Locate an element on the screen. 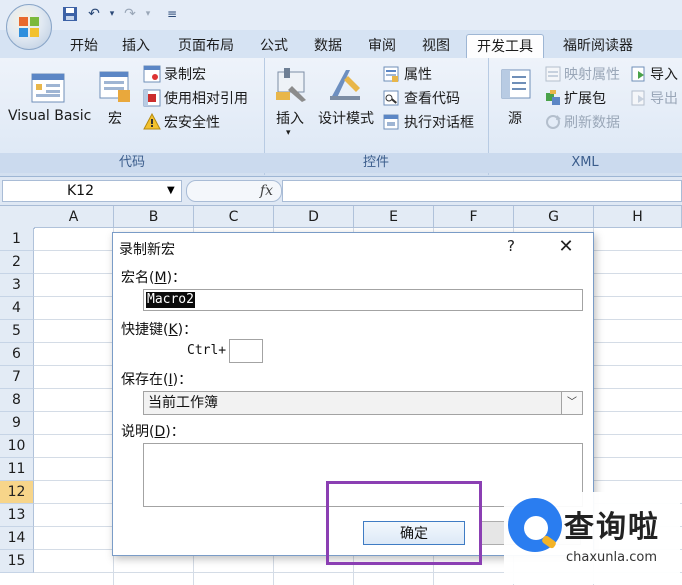  column-header: C is located at coordinates (234, 217).